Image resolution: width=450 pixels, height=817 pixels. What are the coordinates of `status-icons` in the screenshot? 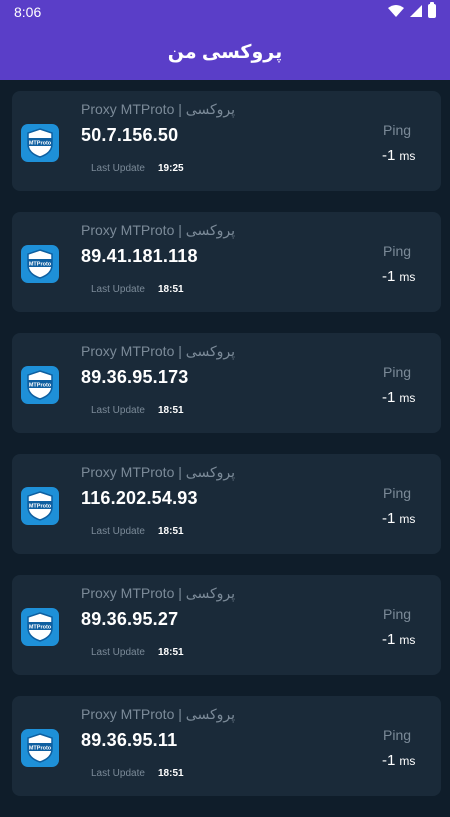 It's located at (412, 10).